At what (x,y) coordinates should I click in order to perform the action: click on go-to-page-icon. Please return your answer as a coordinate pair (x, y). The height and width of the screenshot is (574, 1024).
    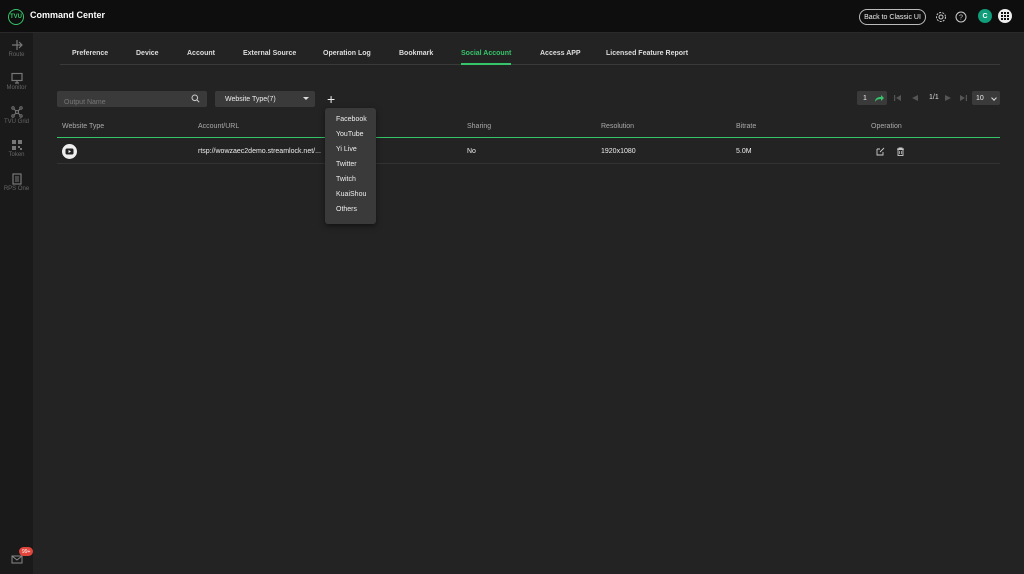
    Looking at the image, I should click on (879, 98).